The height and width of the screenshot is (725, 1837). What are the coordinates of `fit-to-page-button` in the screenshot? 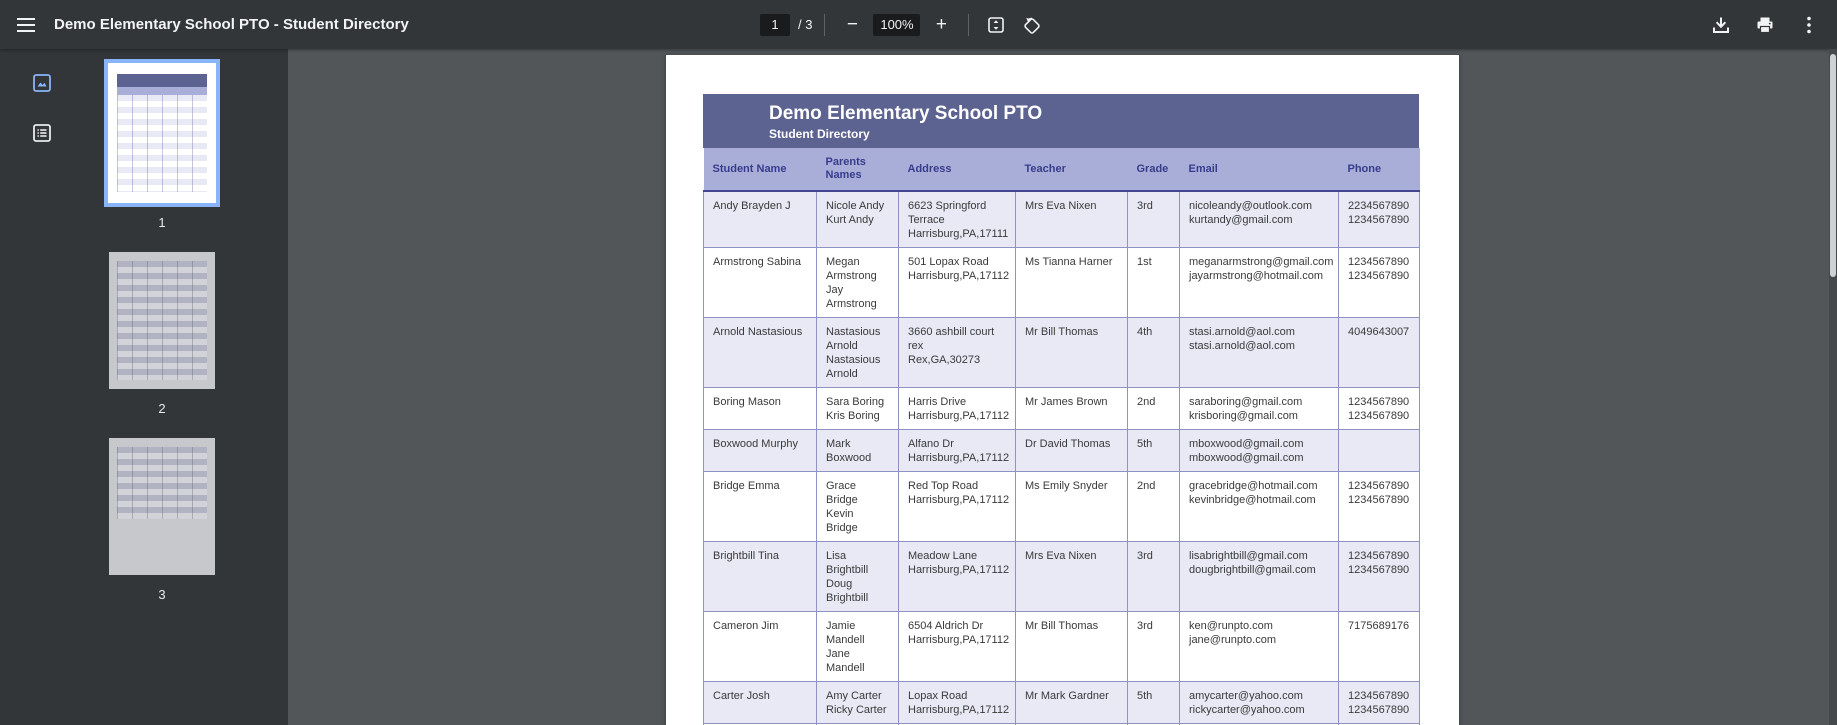 It's located at (996, 25).